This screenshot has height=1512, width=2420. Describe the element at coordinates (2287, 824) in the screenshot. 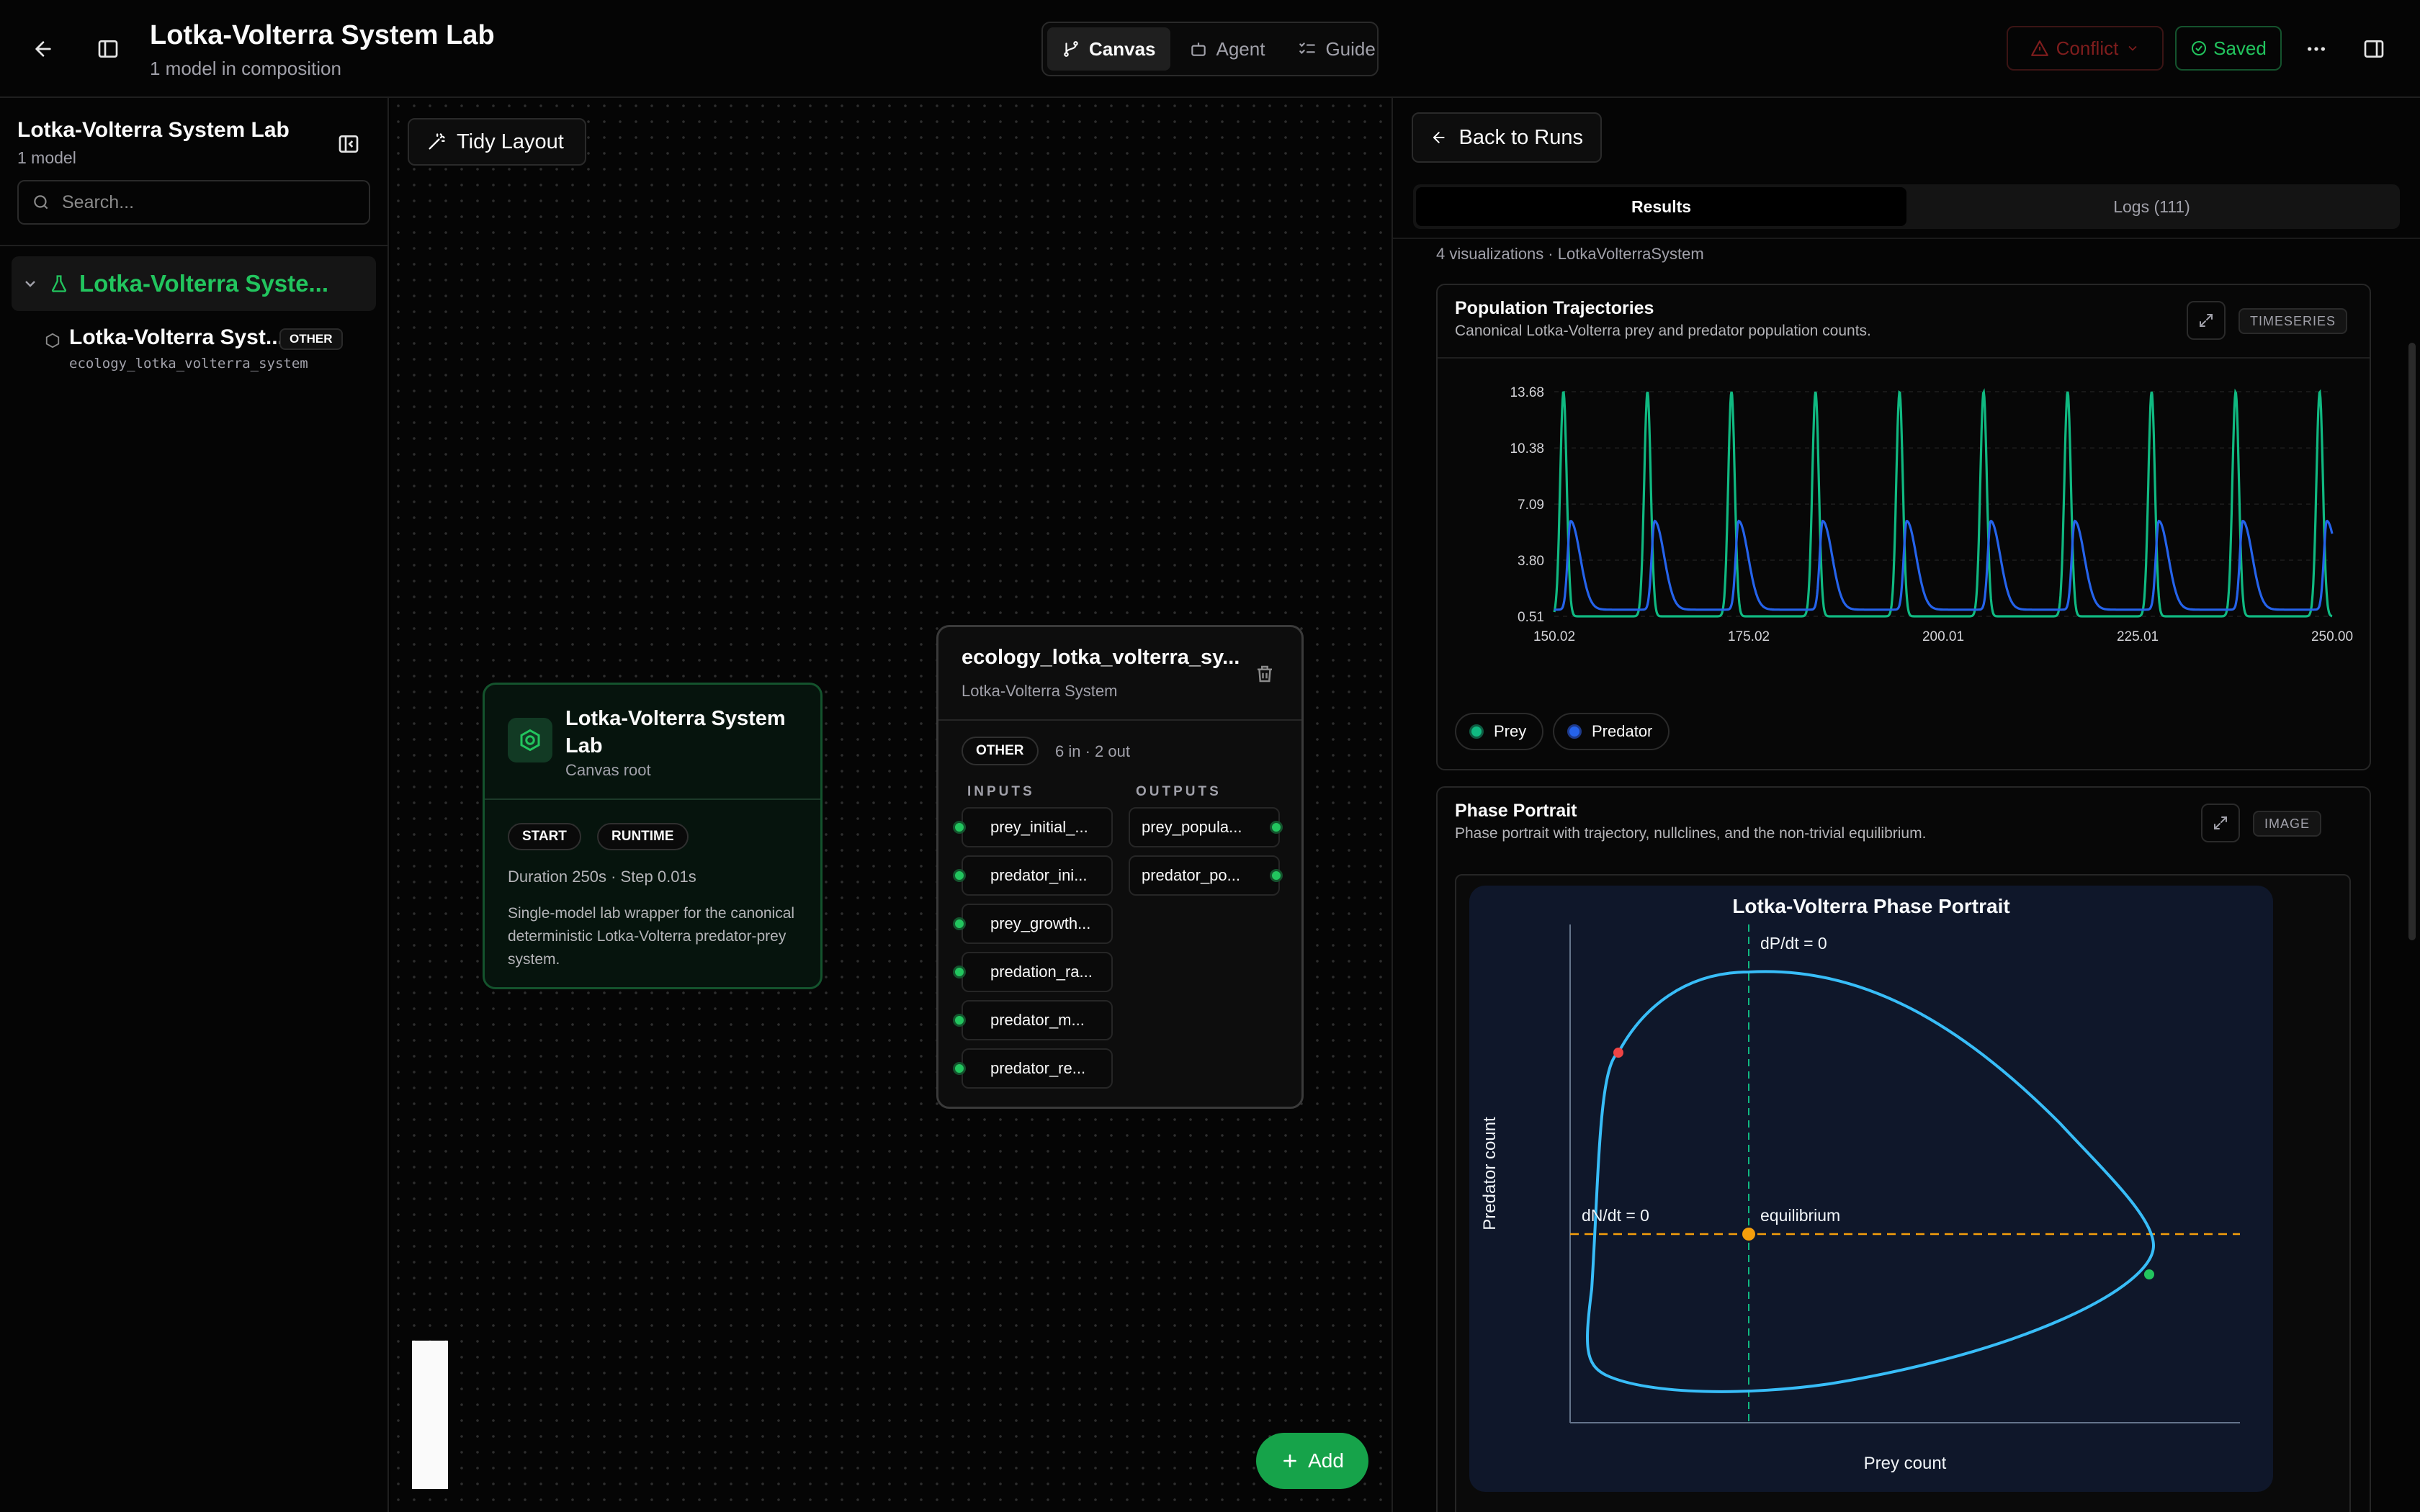

I see `type-tag: IMAGE` at that location.